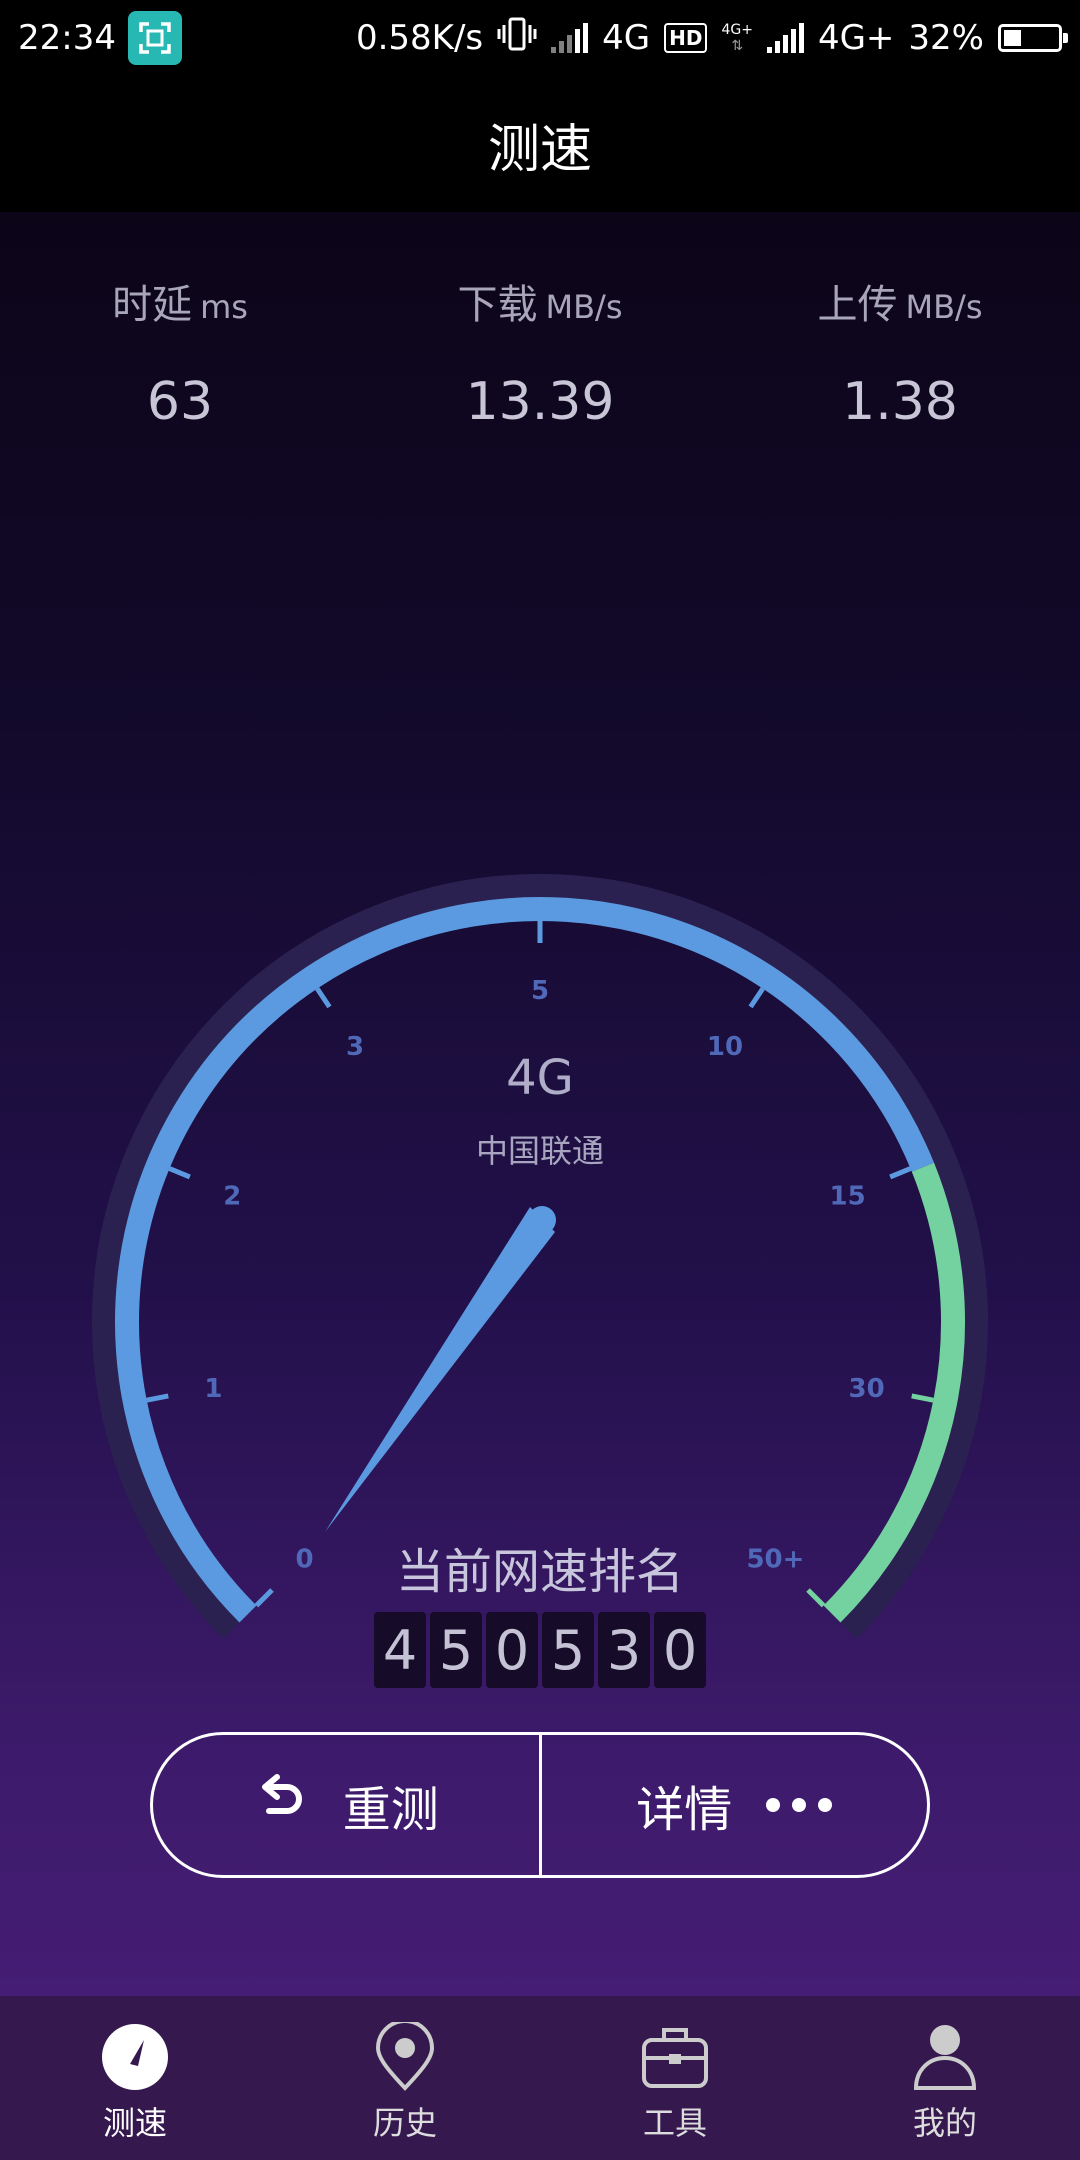 Image resolution: width=1080 pixels, height=2160 pixels. Describe the element at coordinates (400, 1650) in the screenshot. I see `rank-digit: 4` at that location.